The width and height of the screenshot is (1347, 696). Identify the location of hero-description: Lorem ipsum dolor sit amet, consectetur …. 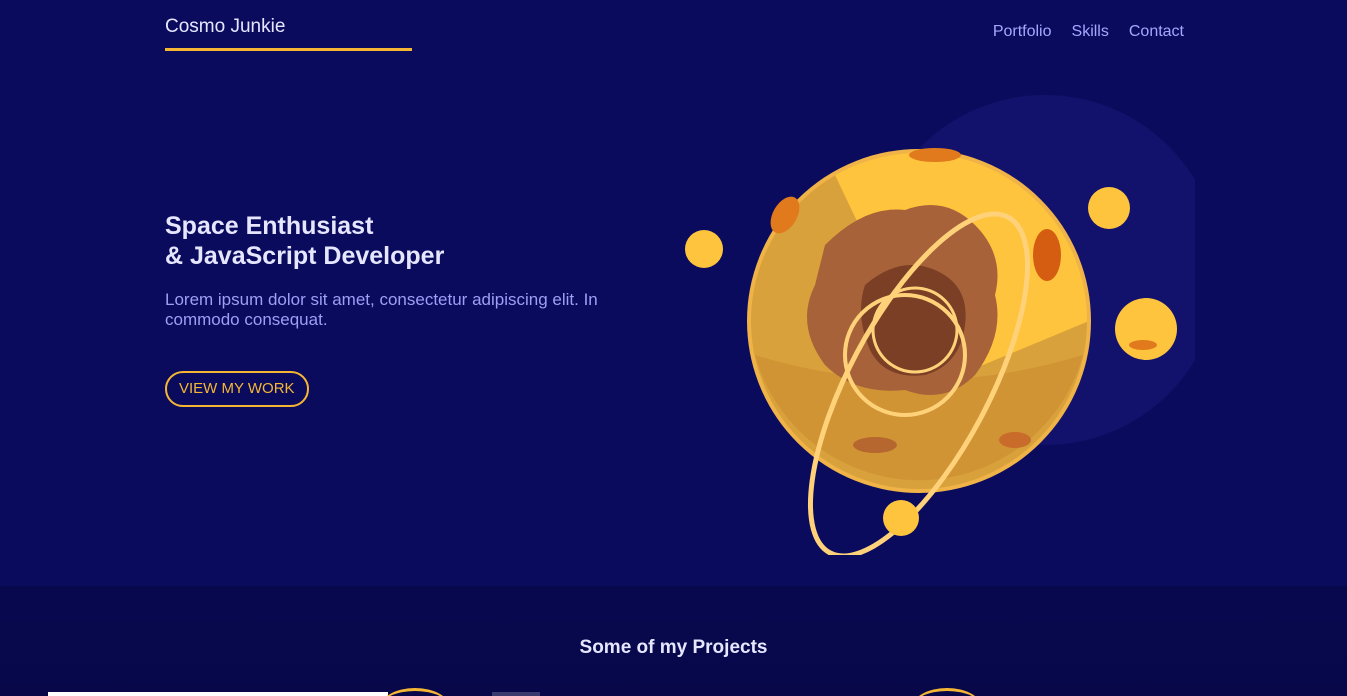
(381, 309).